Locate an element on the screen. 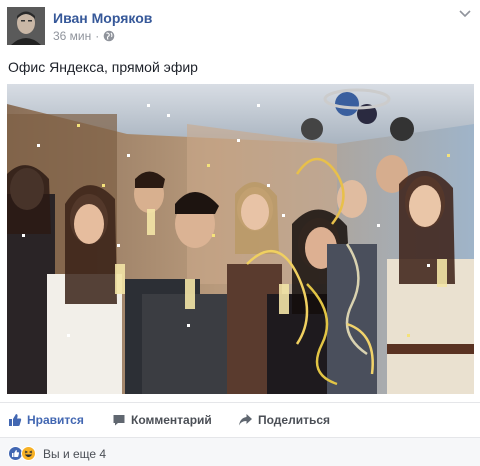  post-time: 36 мин is located at coordinates (72, 36).